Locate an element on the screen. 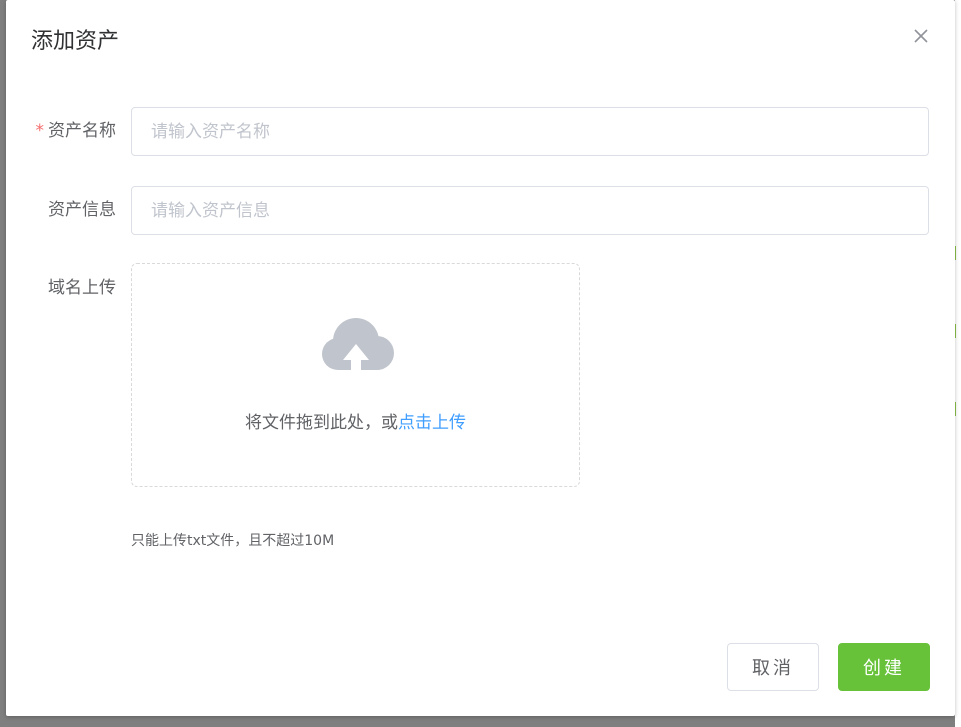 Image resolution: width=961 pixels, height=727 pixels. close-button is located at coordinates (921, 36).